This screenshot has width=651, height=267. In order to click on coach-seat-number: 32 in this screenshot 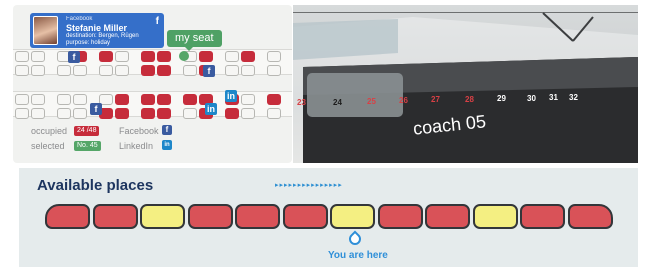, I will do `click(573, 97)`.